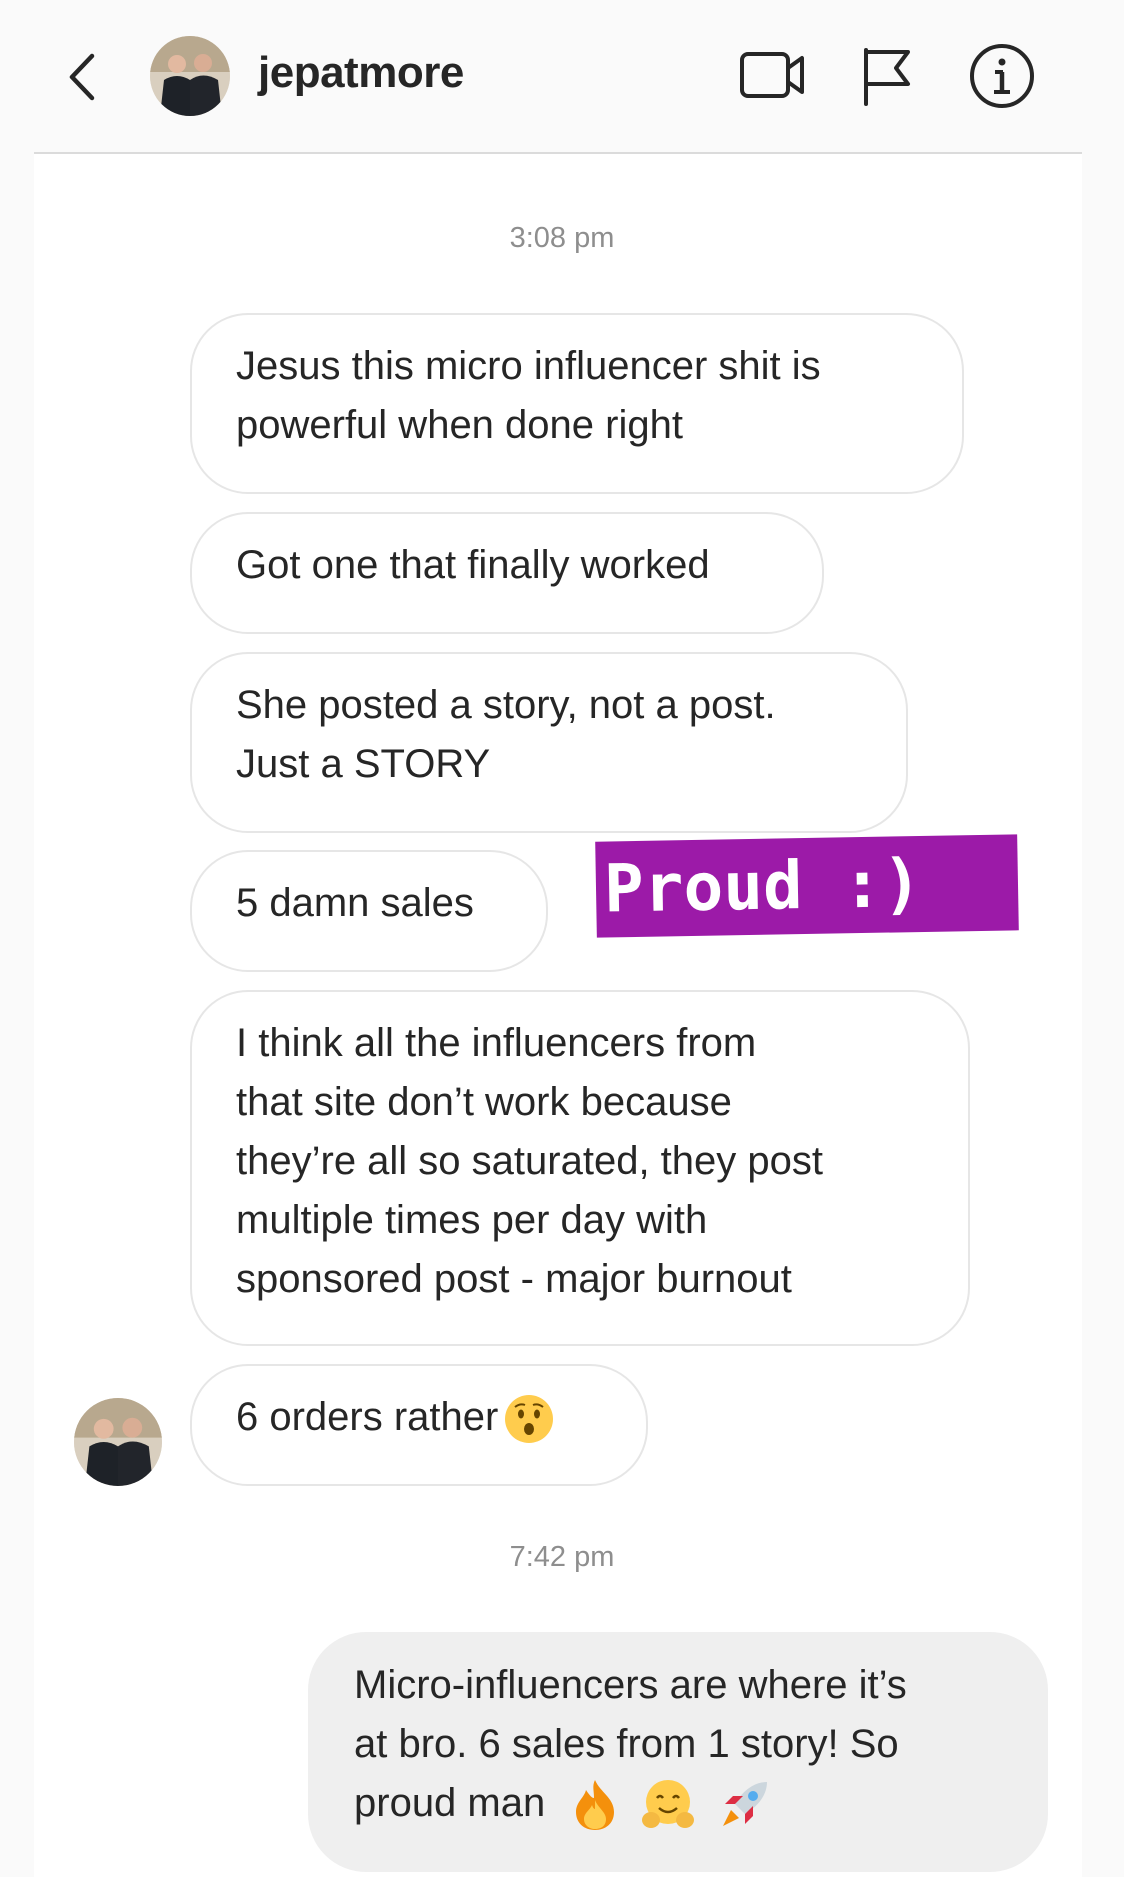 This screenshot has height=1877, width=1124. Describe the element at coordinates (528, 366) in the screenshot. I see `message-line: Jesus this micro influencer shit is` at that location.